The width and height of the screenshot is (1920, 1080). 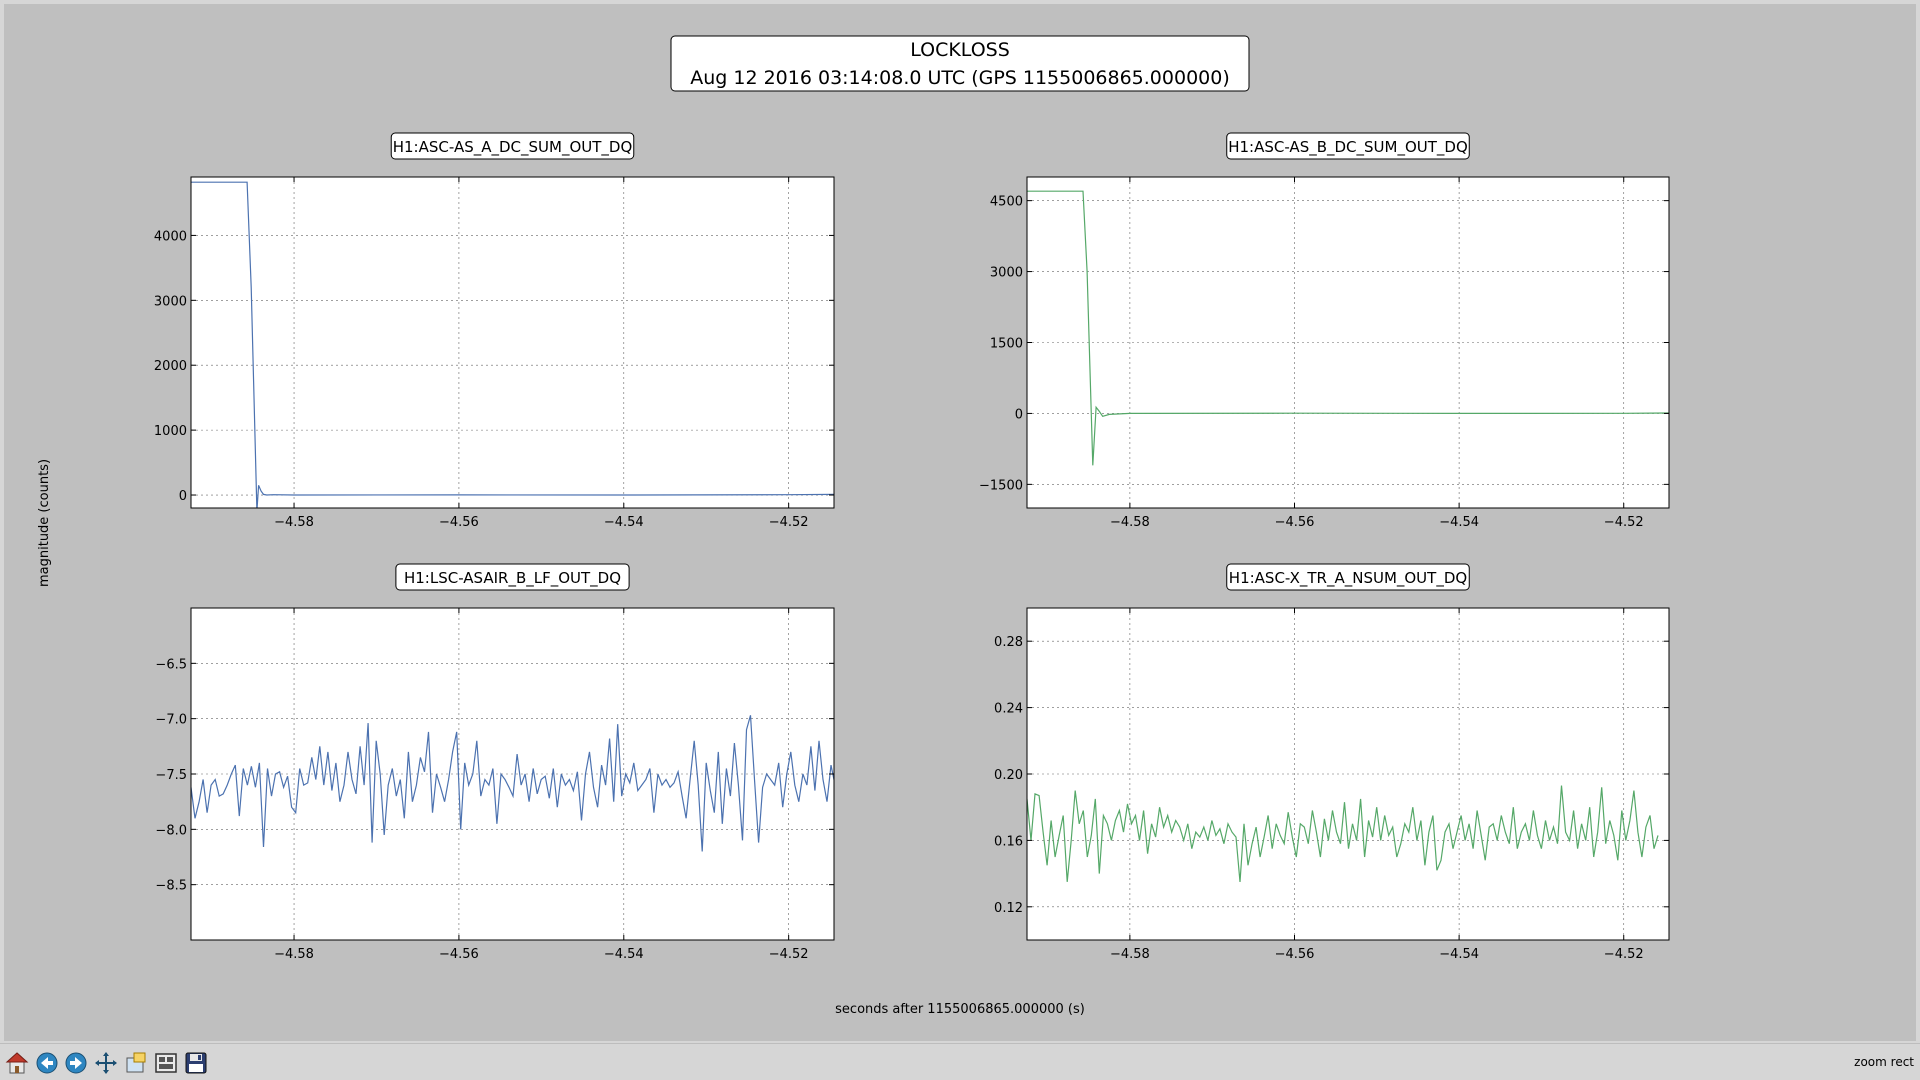 I want to click on home-icon, so click(x=16, y=1062).